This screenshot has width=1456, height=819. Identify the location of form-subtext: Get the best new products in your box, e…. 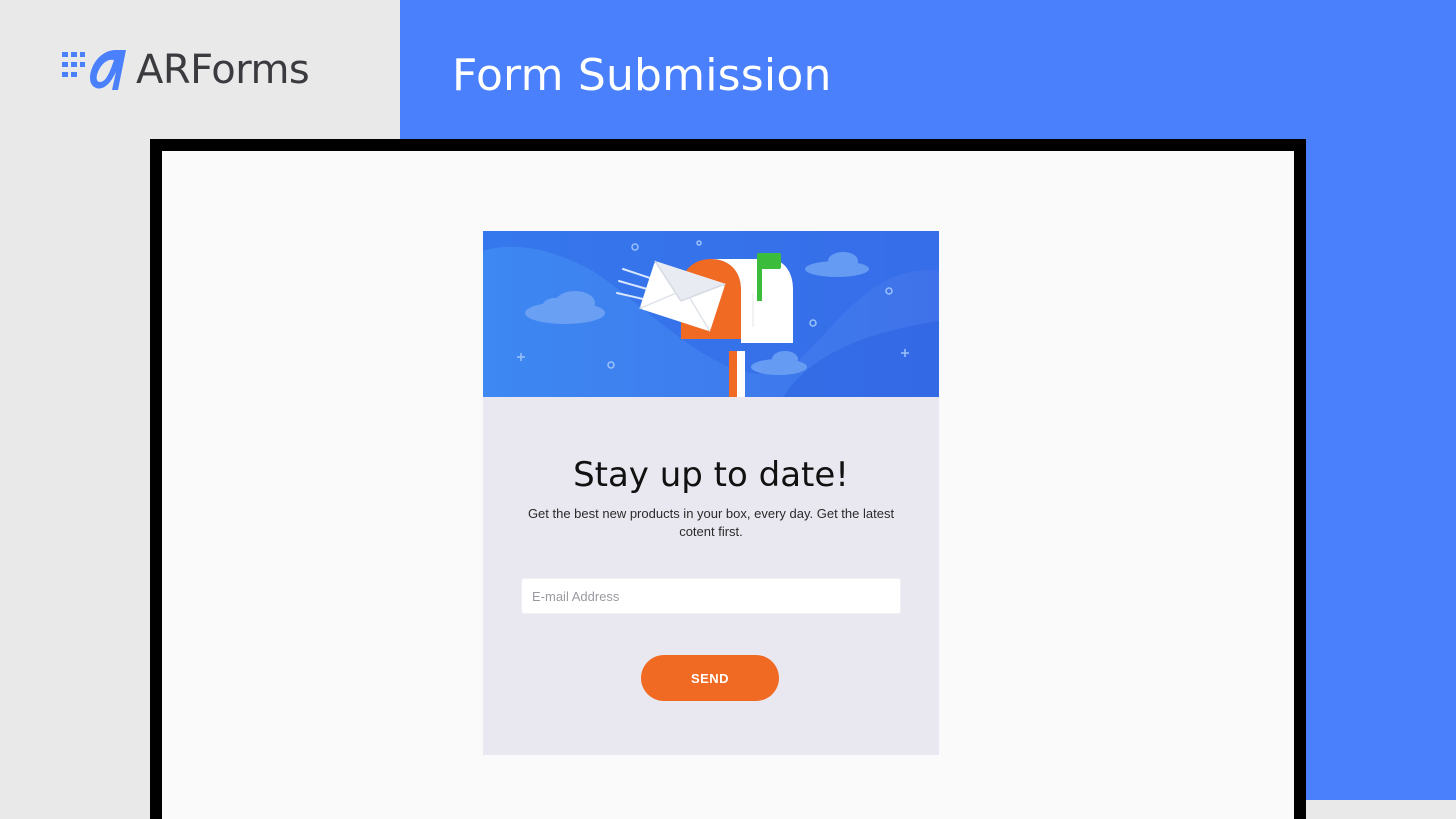
(711, 522).